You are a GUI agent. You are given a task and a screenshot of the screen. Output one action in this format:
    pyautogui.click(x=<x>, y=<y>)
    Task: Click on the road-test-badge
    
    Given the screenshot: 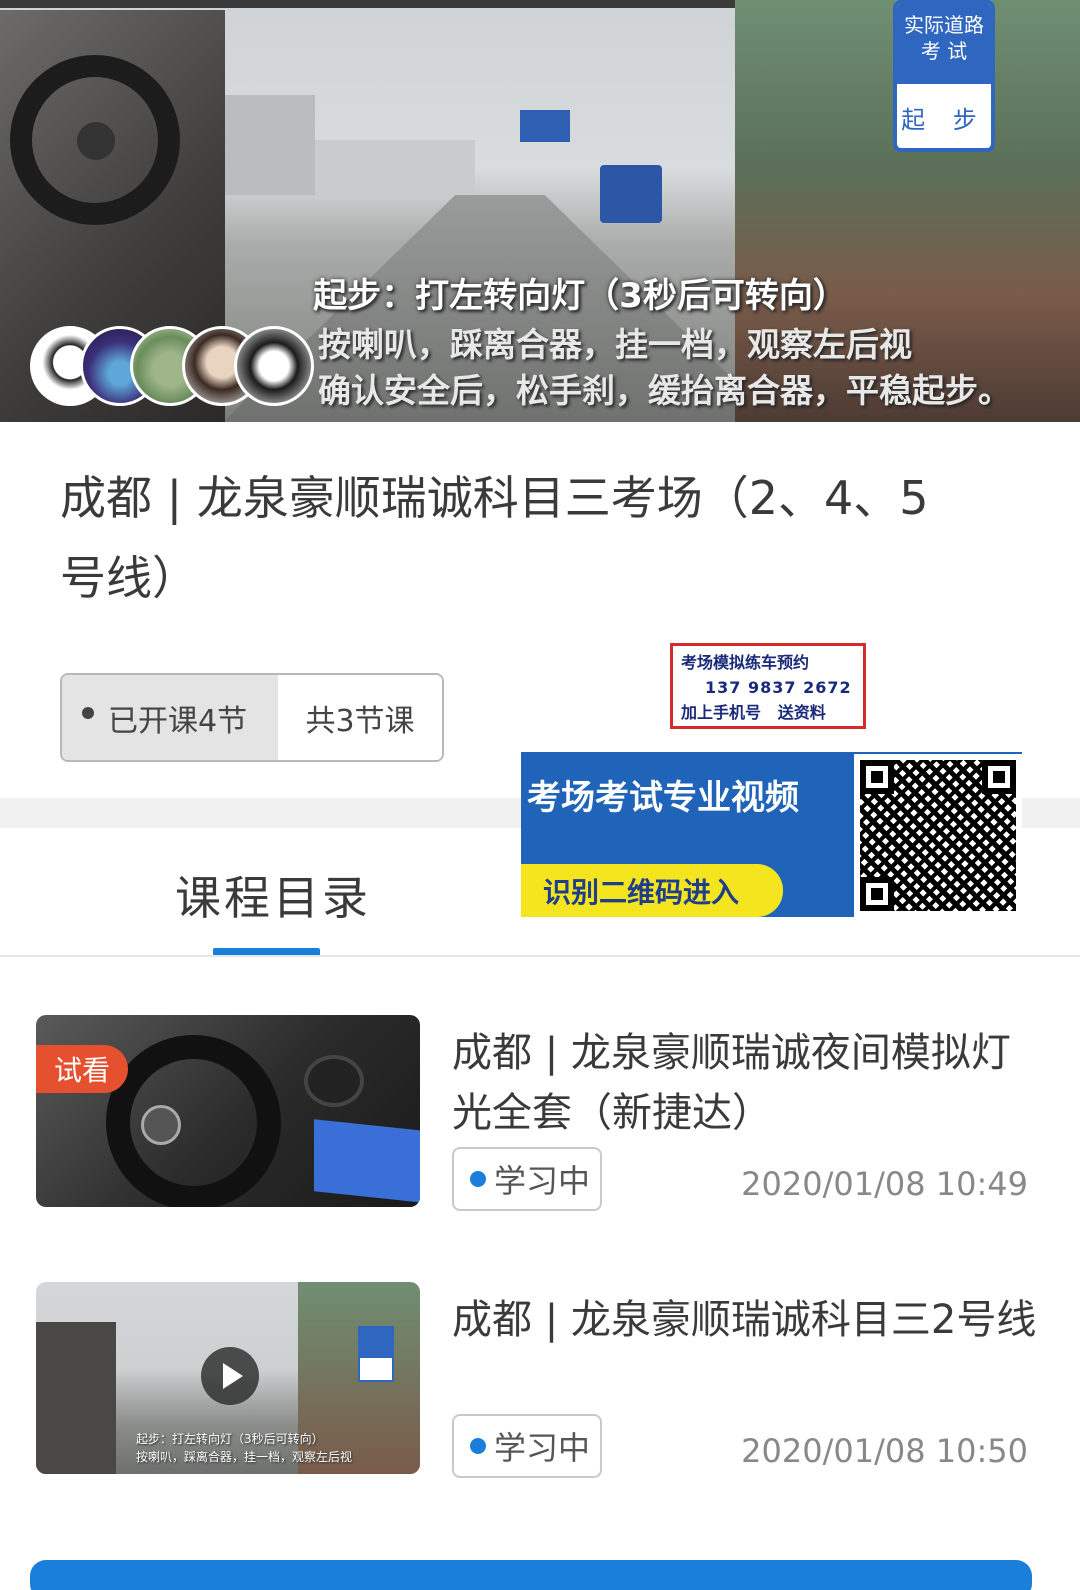 What is the action you would take?
    pyautogui.click(x=376, y=1354)
    